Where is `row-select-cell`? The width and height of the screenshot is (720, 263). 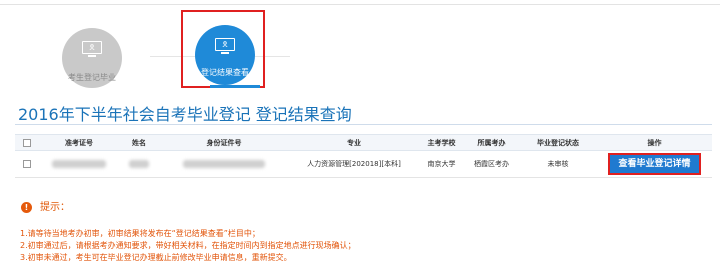
row-select-cell is located at coordinates (27, 164).